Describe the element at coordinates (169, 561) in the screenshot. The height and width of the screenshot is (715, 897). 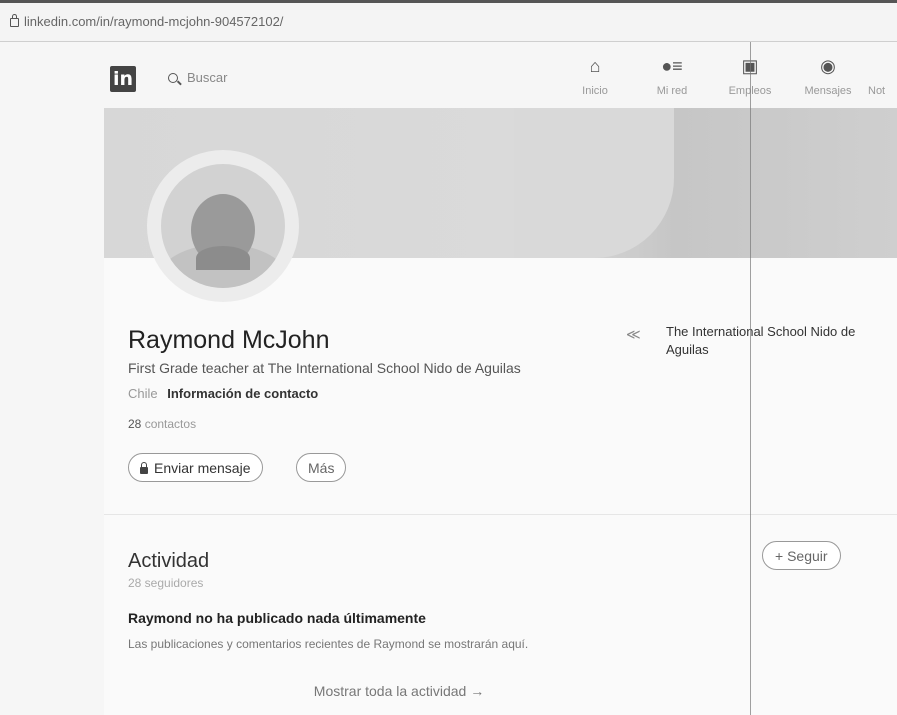
I see `activity-title: Actividad` at that location.